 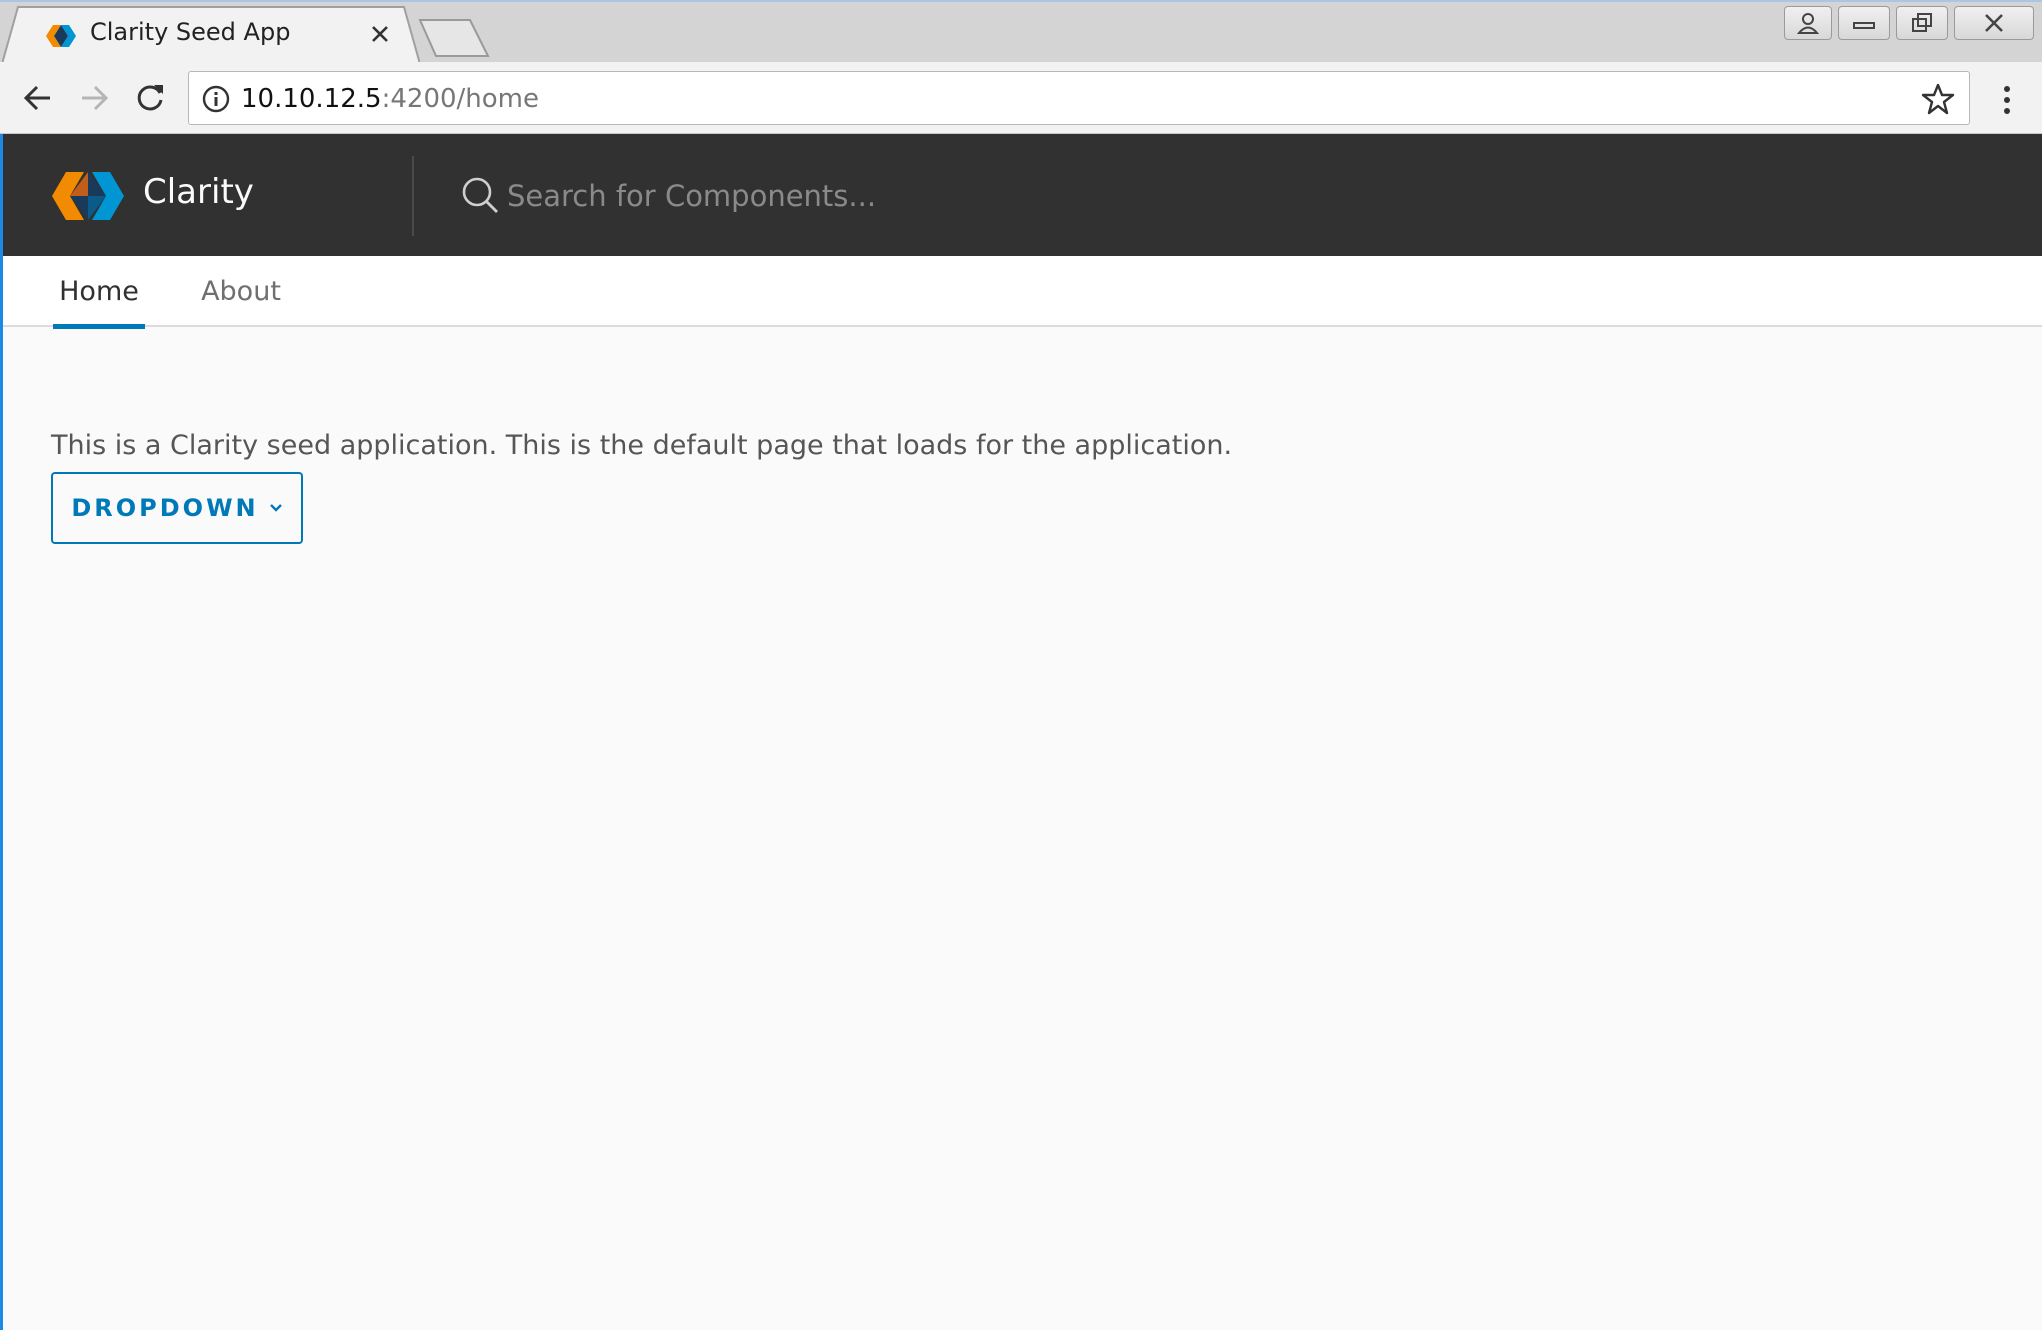 What do you see at coordinates (275, 508) in the screenshot?
I see `chevron-down-icon` at bounding box center [275, 508].